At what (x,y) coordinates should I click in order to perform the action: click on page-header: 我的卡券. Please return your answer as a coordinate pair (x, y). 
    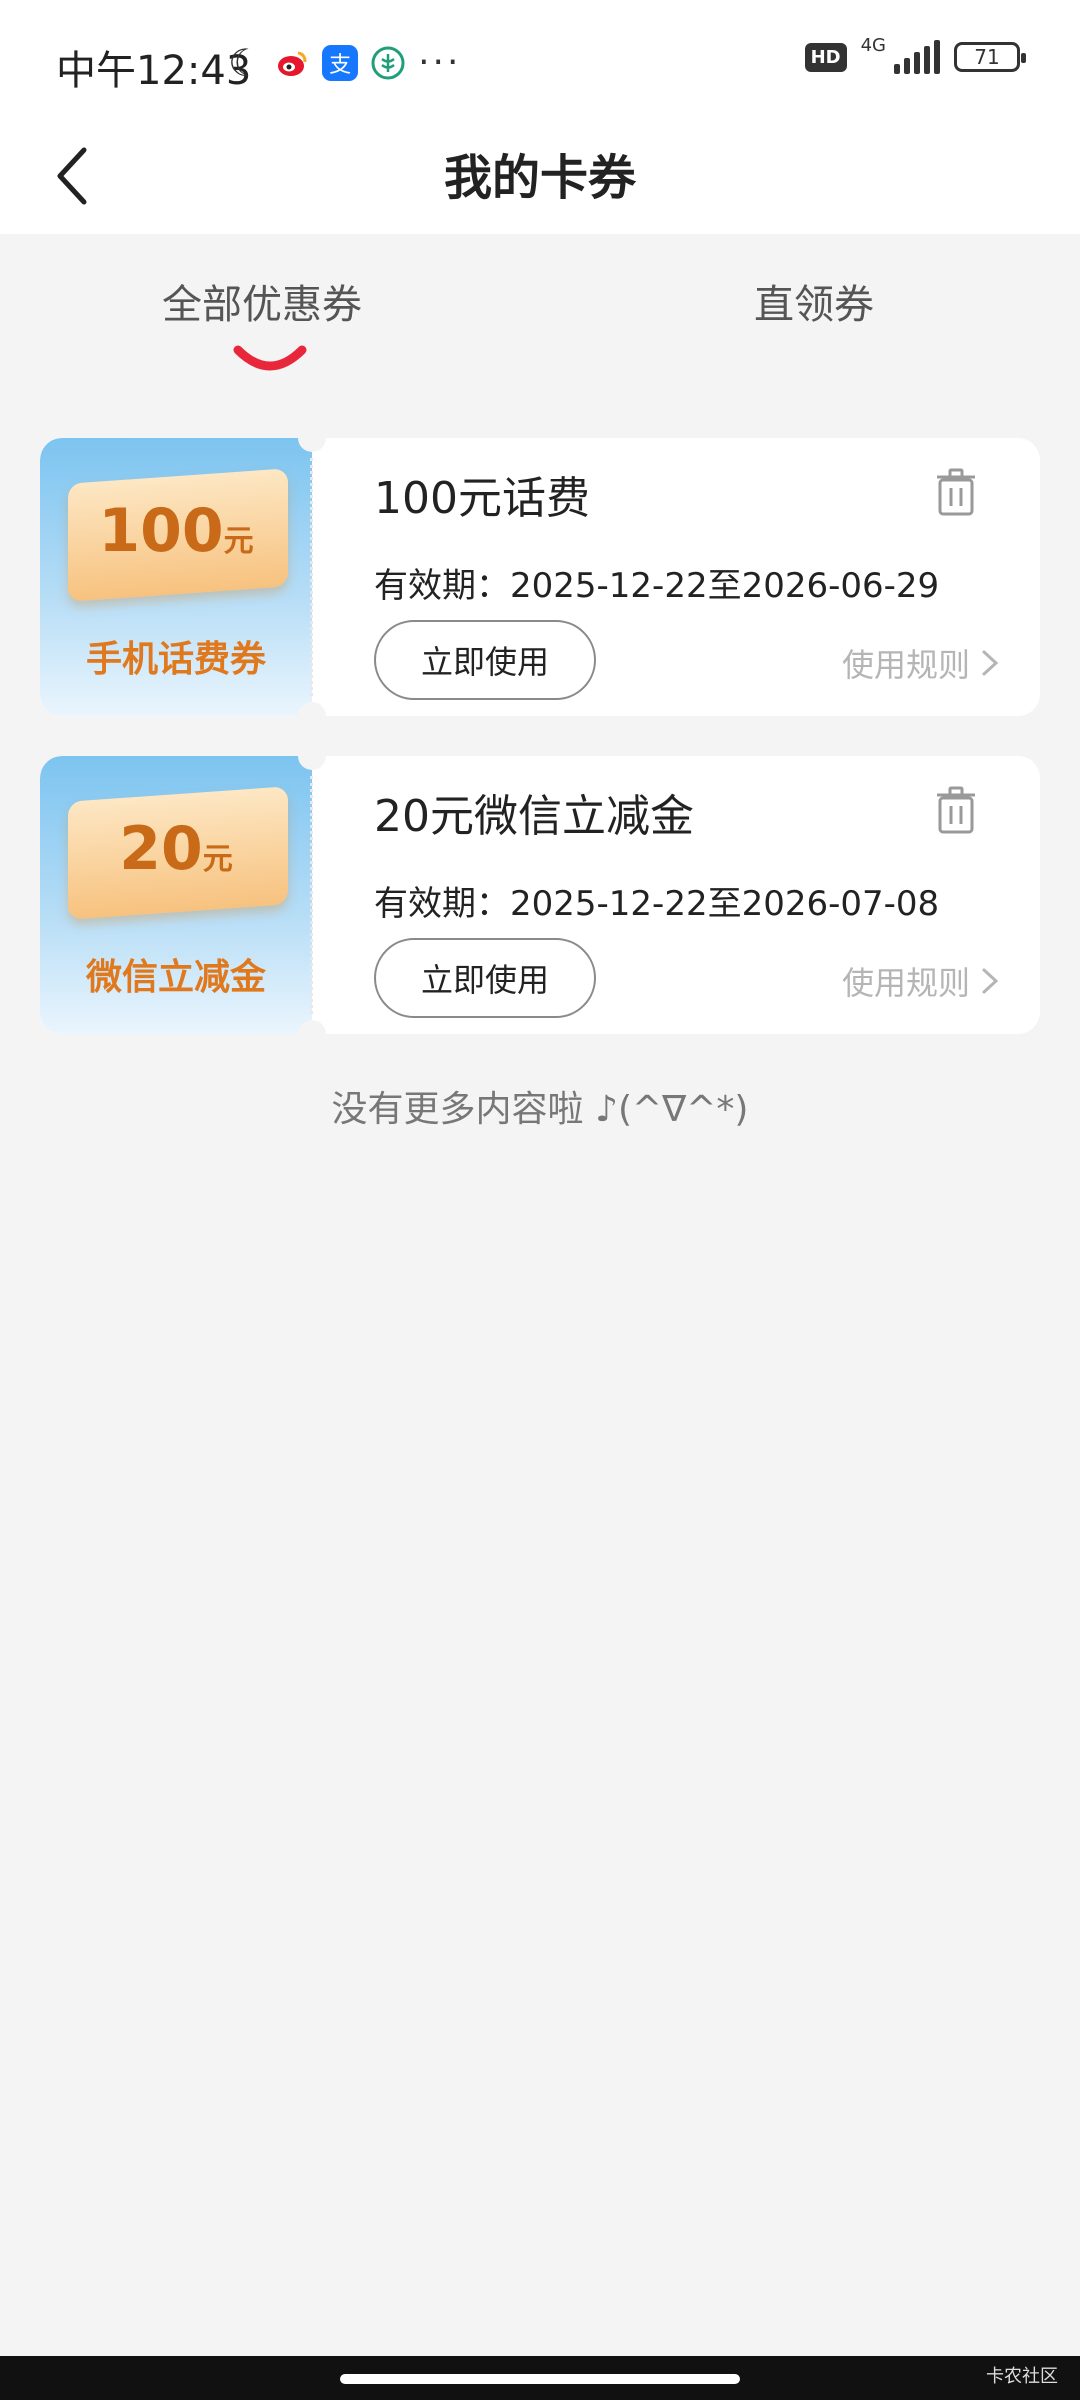
    Looking at the image, I should click on (540, 177).